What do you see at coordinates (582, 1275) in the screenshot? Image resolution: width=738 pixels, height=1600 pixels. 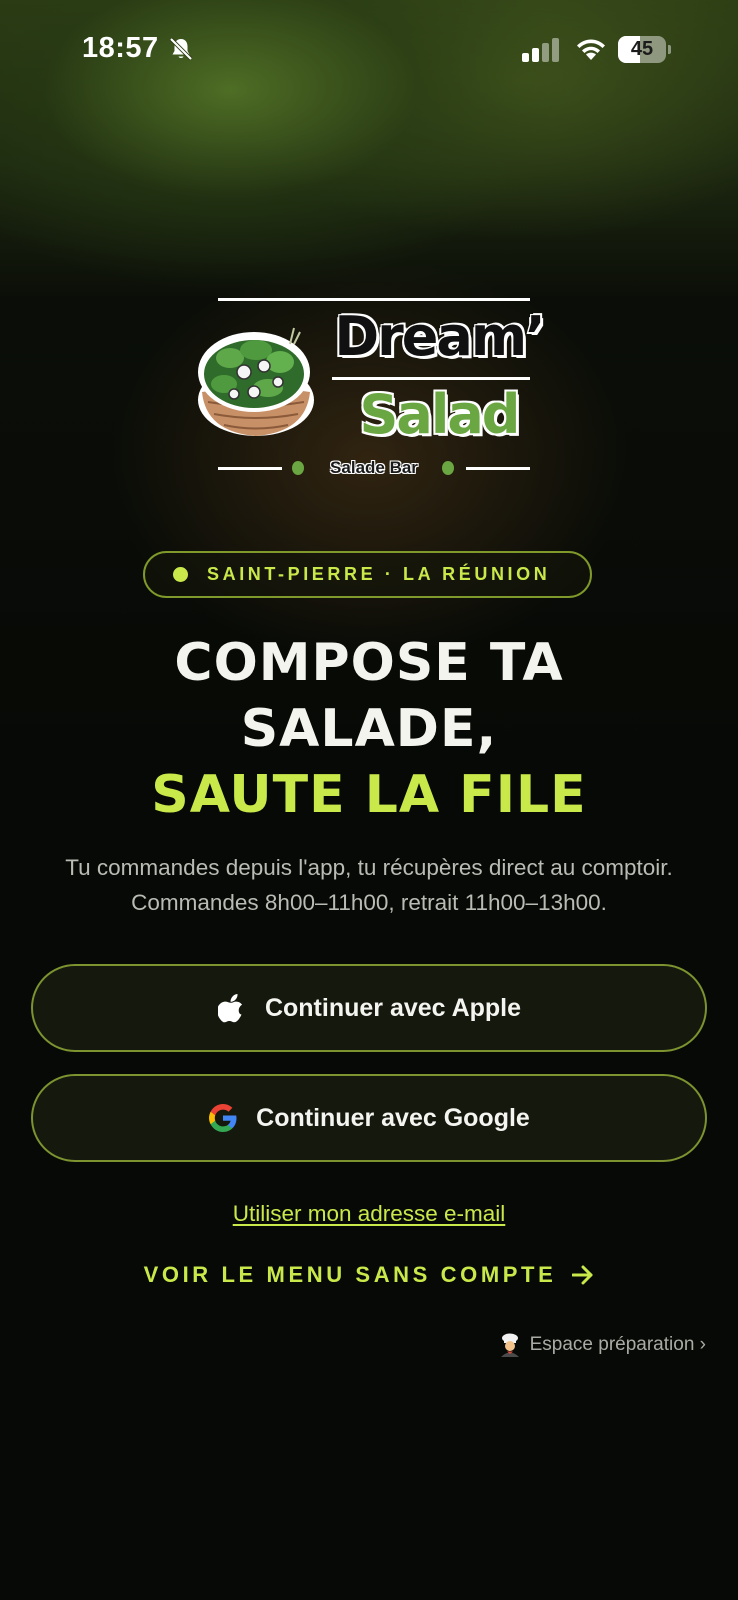 I see `arrow-right-icon` at bounding box center [582, 1275].